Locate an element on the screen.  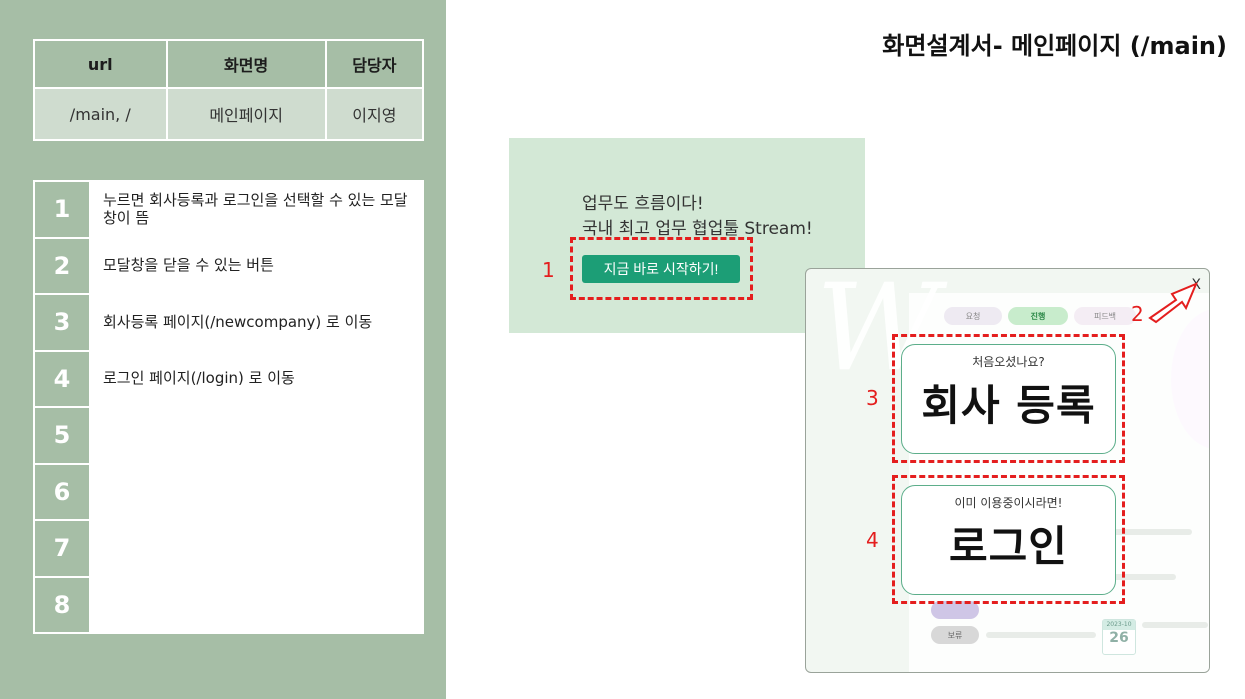
meta-table: url 화면명 담당자 /main, / 메인페이지 이지영 is located at coordinates (229, 90).